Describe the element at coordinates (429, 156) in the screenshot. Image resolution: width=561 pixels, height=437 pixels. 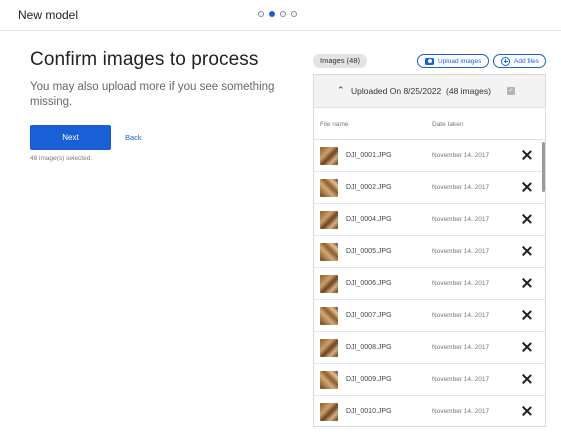
I see `table-row: DJI_0001.JPG November 14, 2017` at that location.